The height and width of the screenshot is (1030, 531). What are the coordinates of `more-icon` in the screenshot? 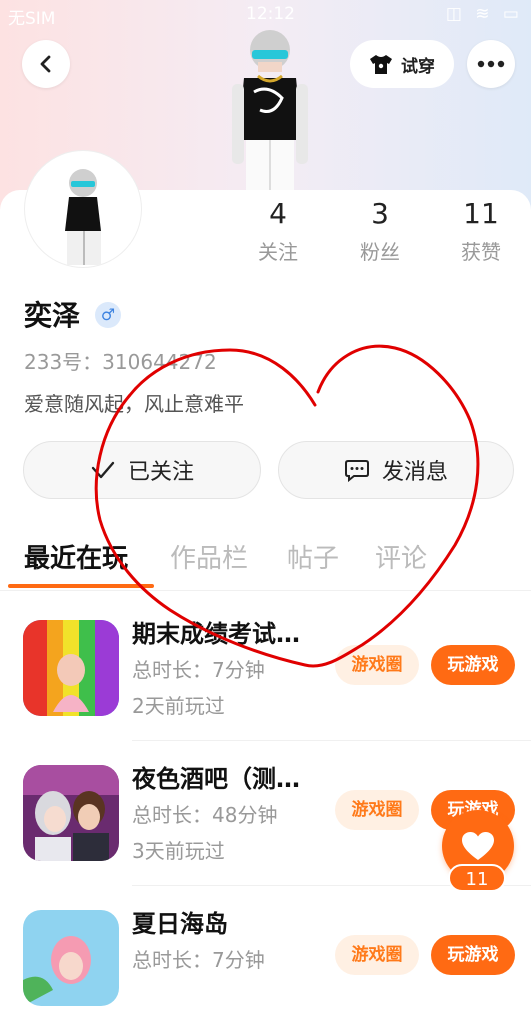 It's located at (491, 64).